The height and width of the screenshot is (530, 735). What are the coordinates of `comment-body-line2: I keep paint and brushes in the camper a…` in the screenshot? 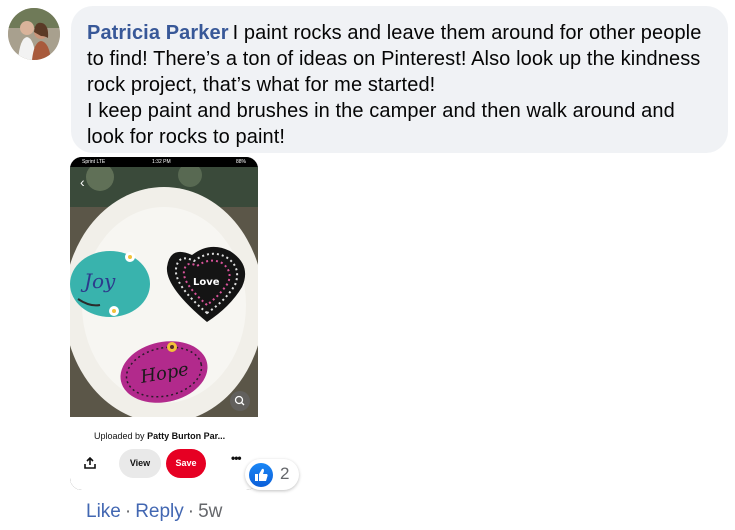 It's located at (381, 124).